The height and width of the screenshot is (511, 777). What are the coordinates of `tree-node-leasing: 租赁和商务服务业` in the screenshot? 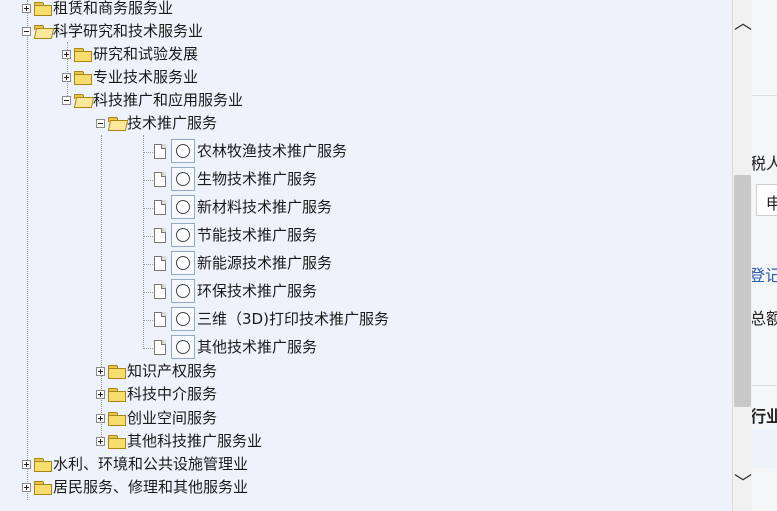 It's located at (97, 9).